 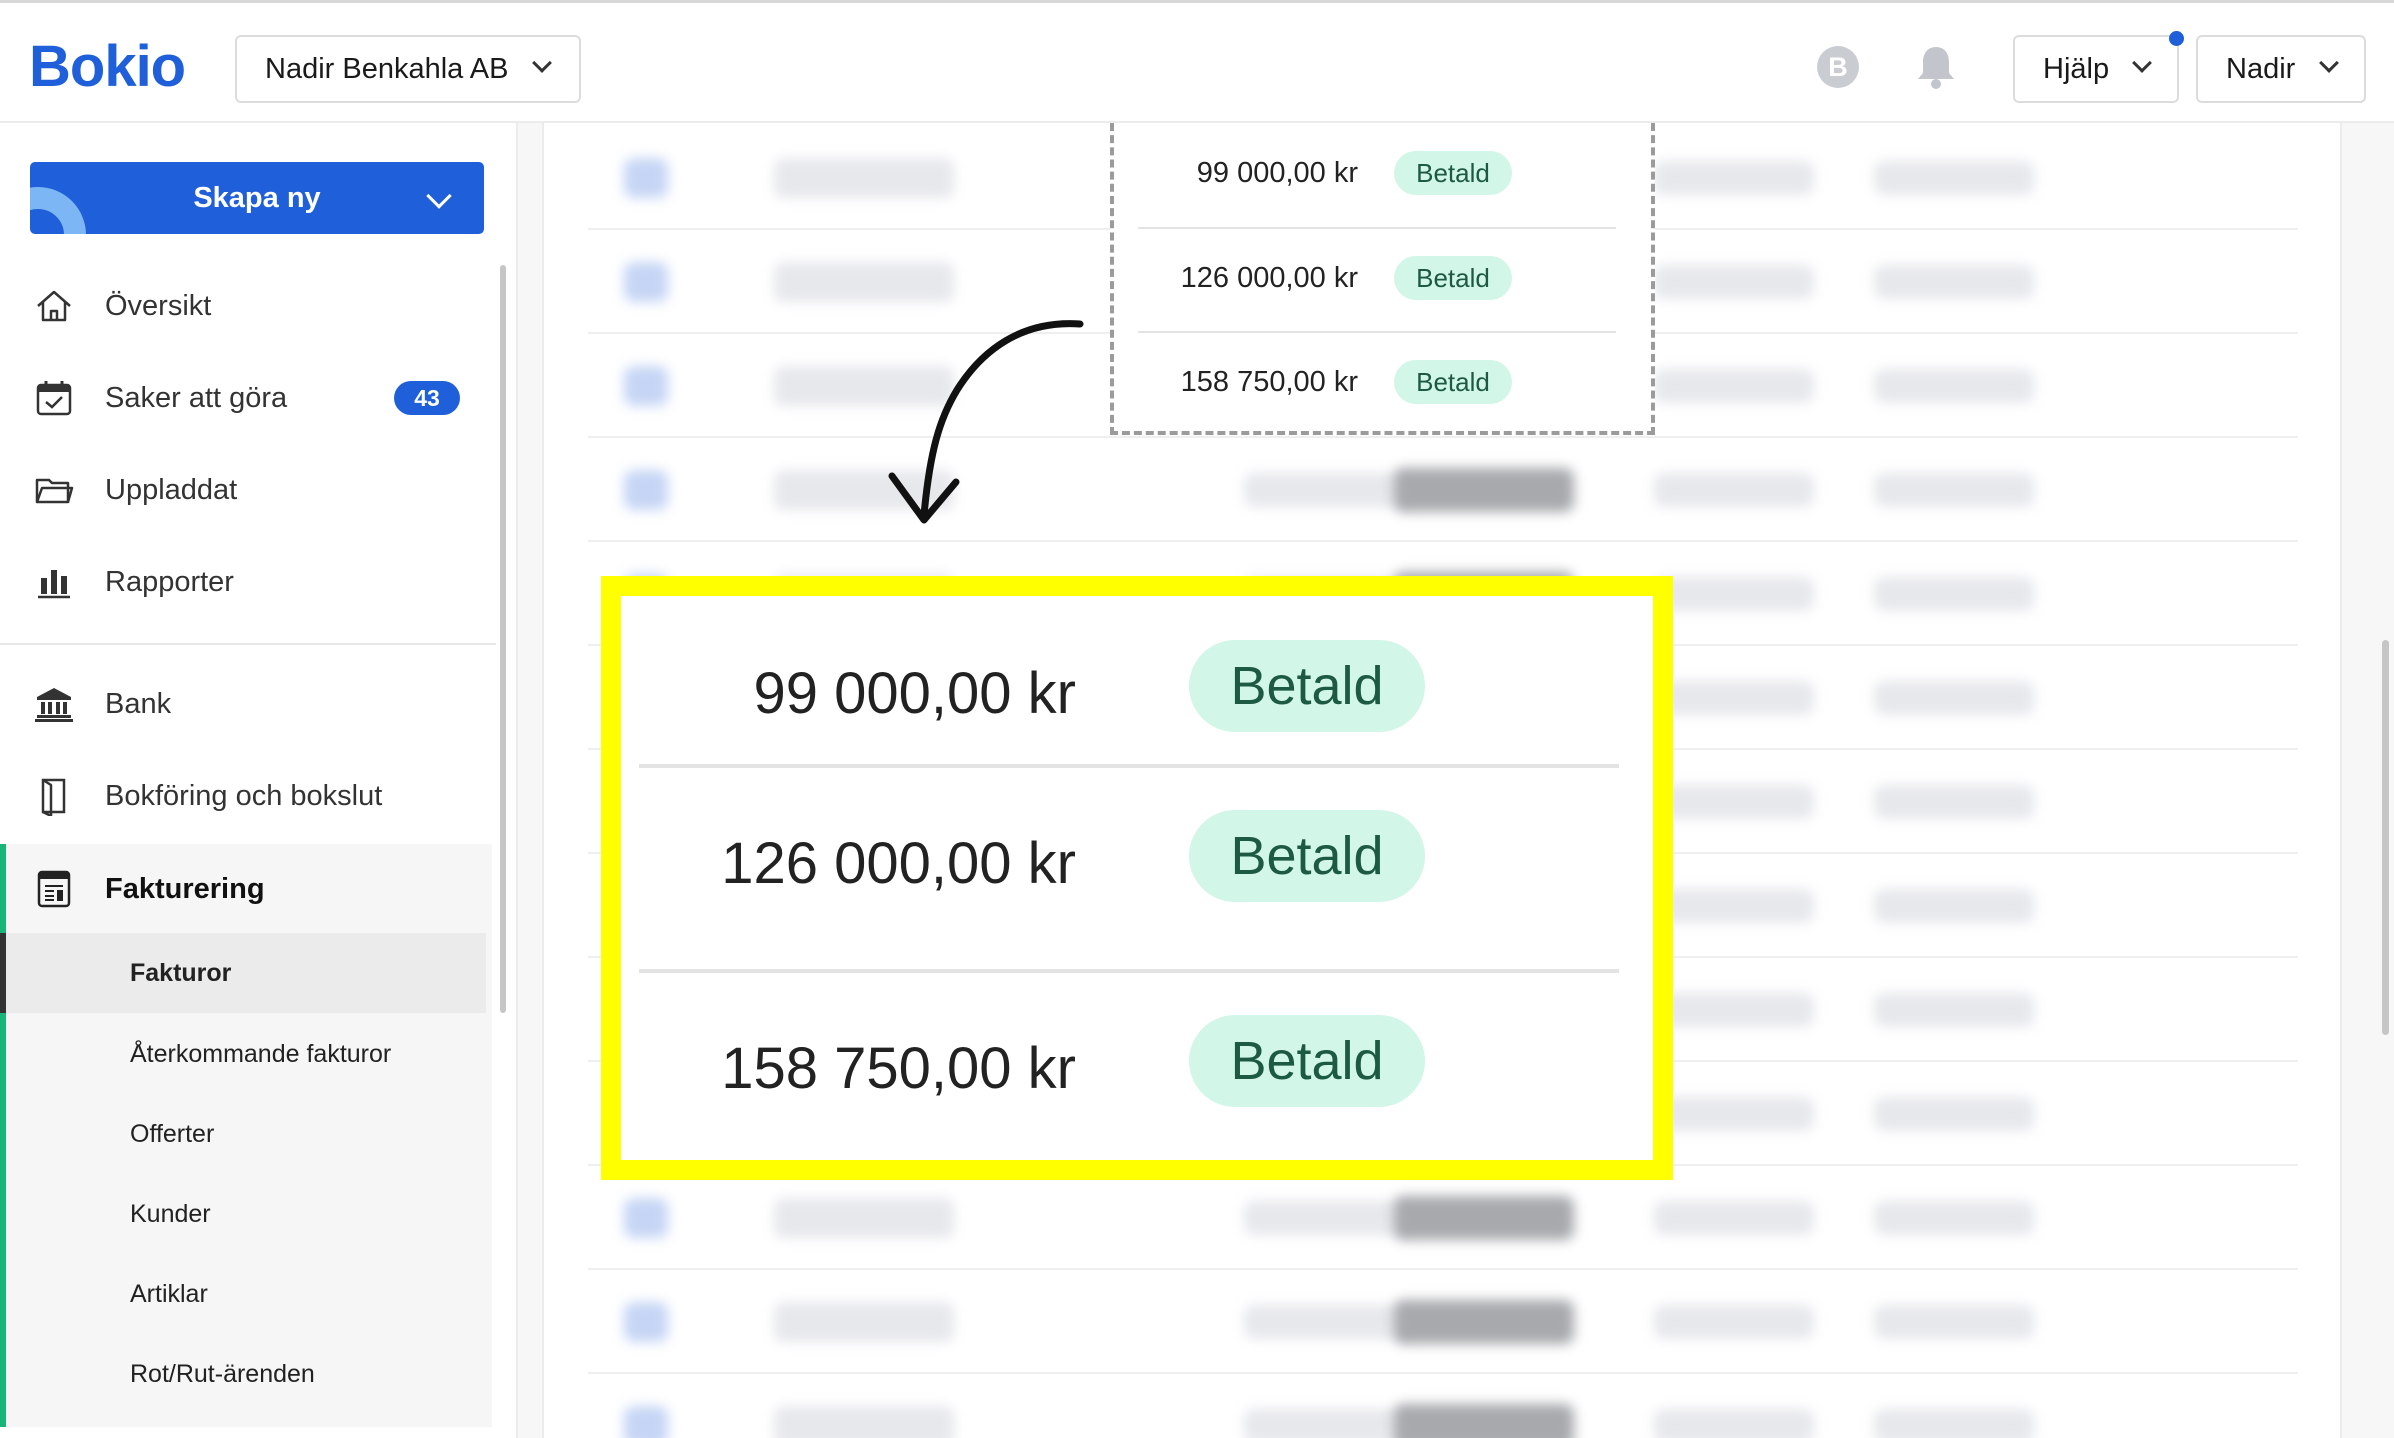 I want to click on bokio-logo: Bokio, so click(x=107, y=66).